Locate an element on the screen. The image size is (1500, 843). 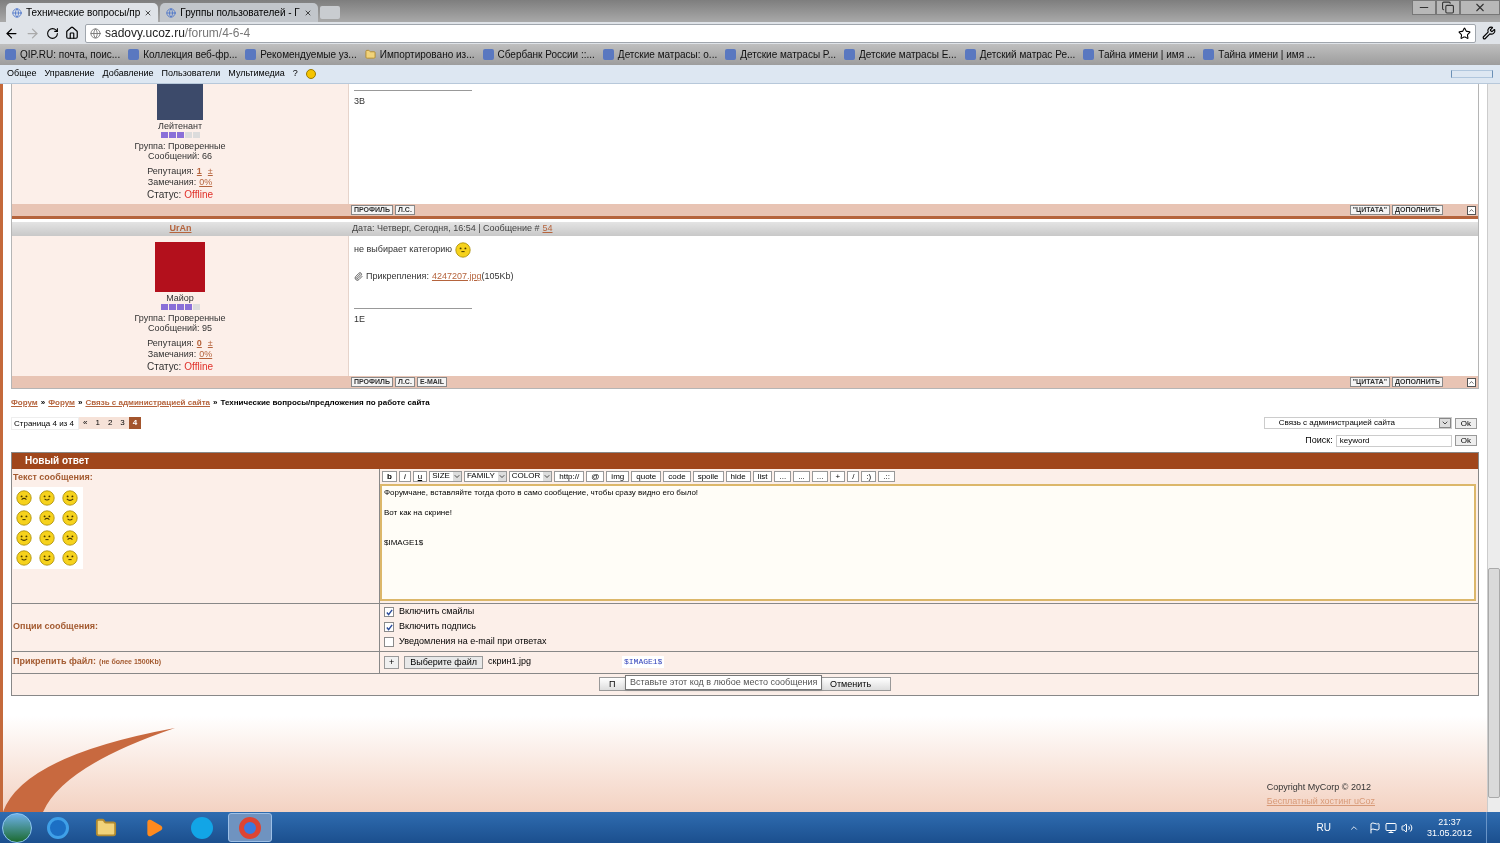
format-button: code is located at coordinates (677, 476).